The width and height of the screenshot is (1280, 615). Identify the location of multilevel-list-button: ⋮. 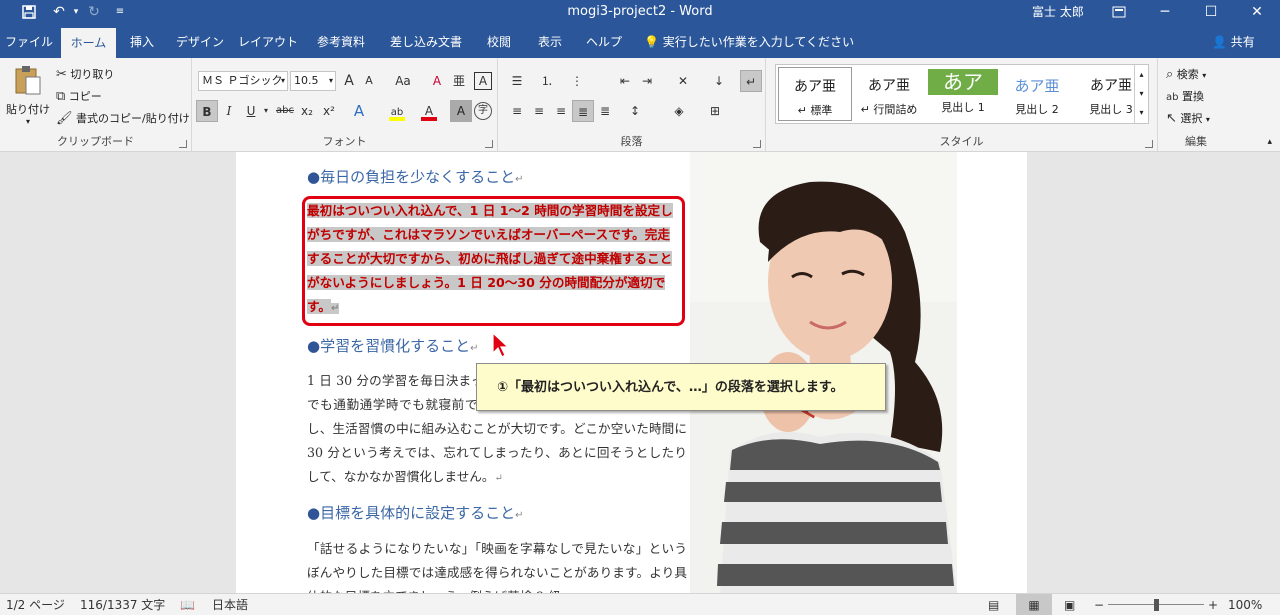
(577, 81).